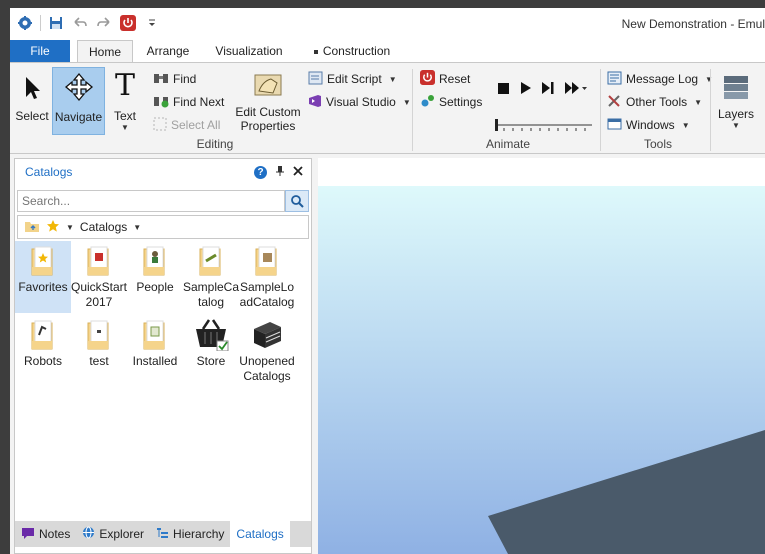  I want to click on settings-label: Settings, so click(461, 102).